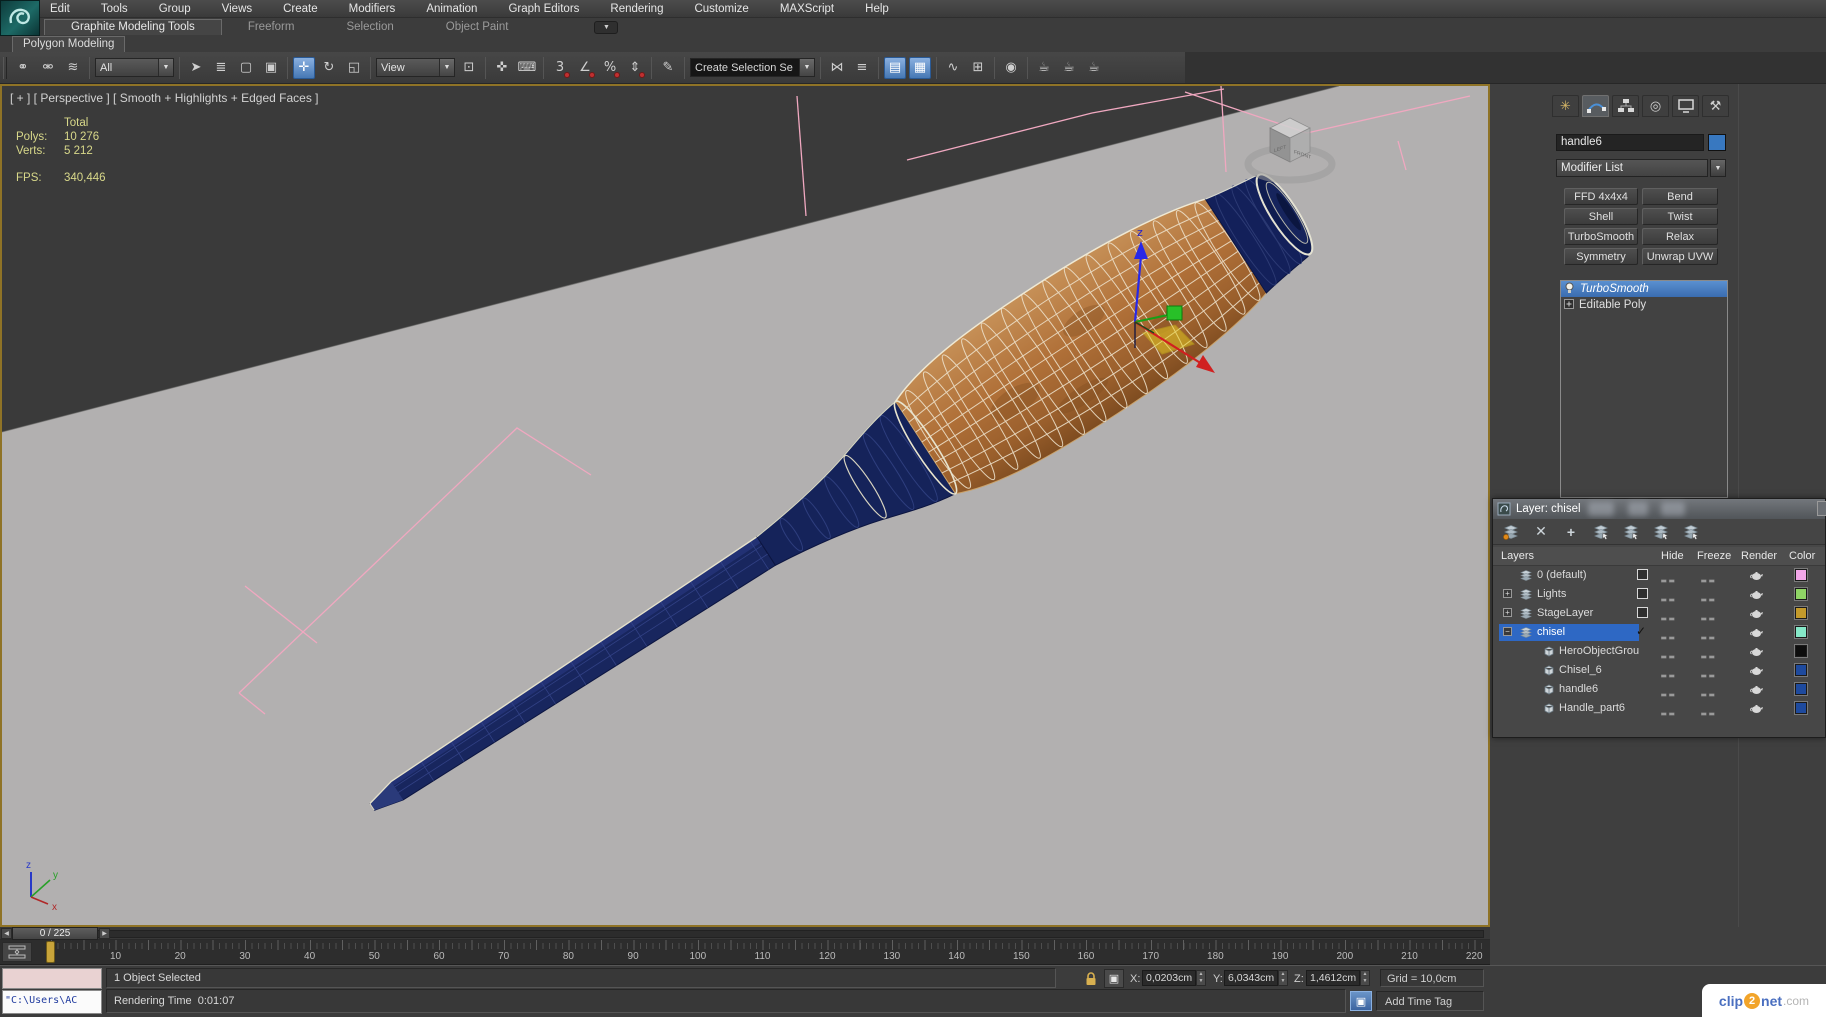  I want to click on modifier-button-shell: Shell, so click(1601, 216).